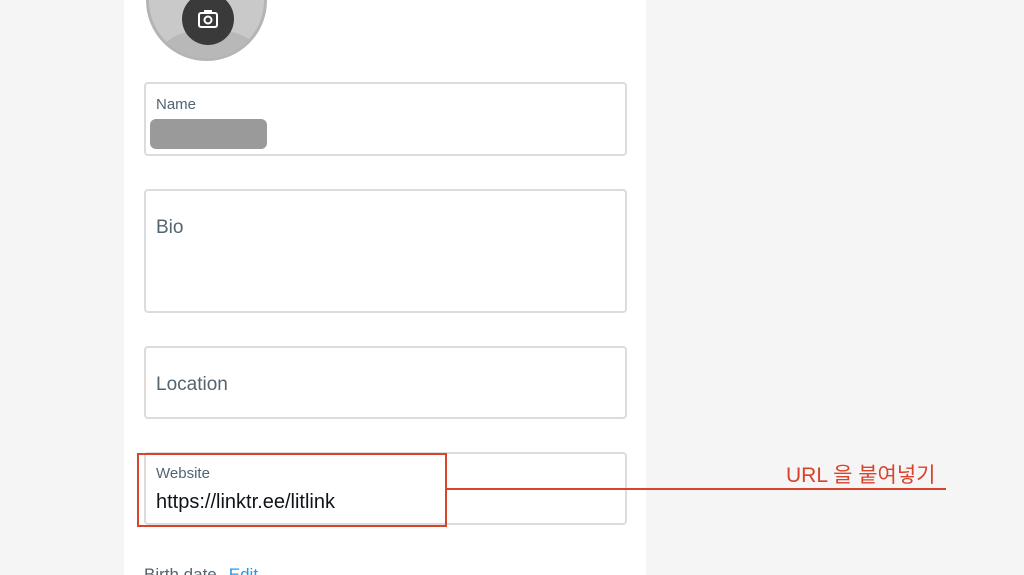  Describe the element at coordinates (292, 490) in the screenshot. I see `website-highlight-box` at that location.